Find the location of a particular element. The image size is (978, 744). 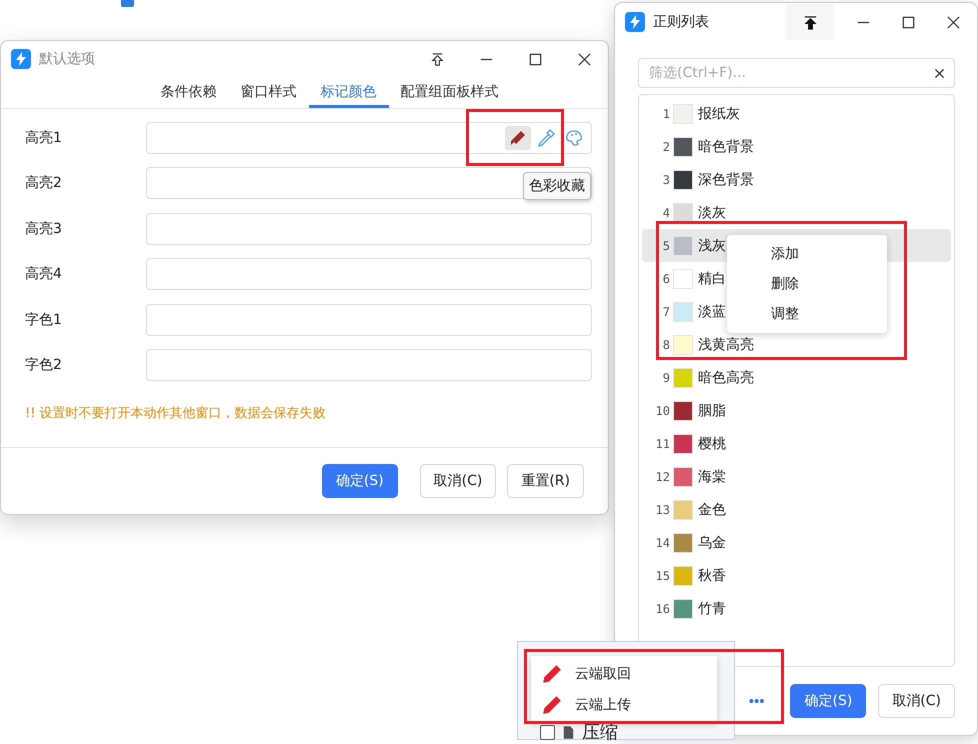

item-name: 淡灰 is located at coordinates (712, 213).